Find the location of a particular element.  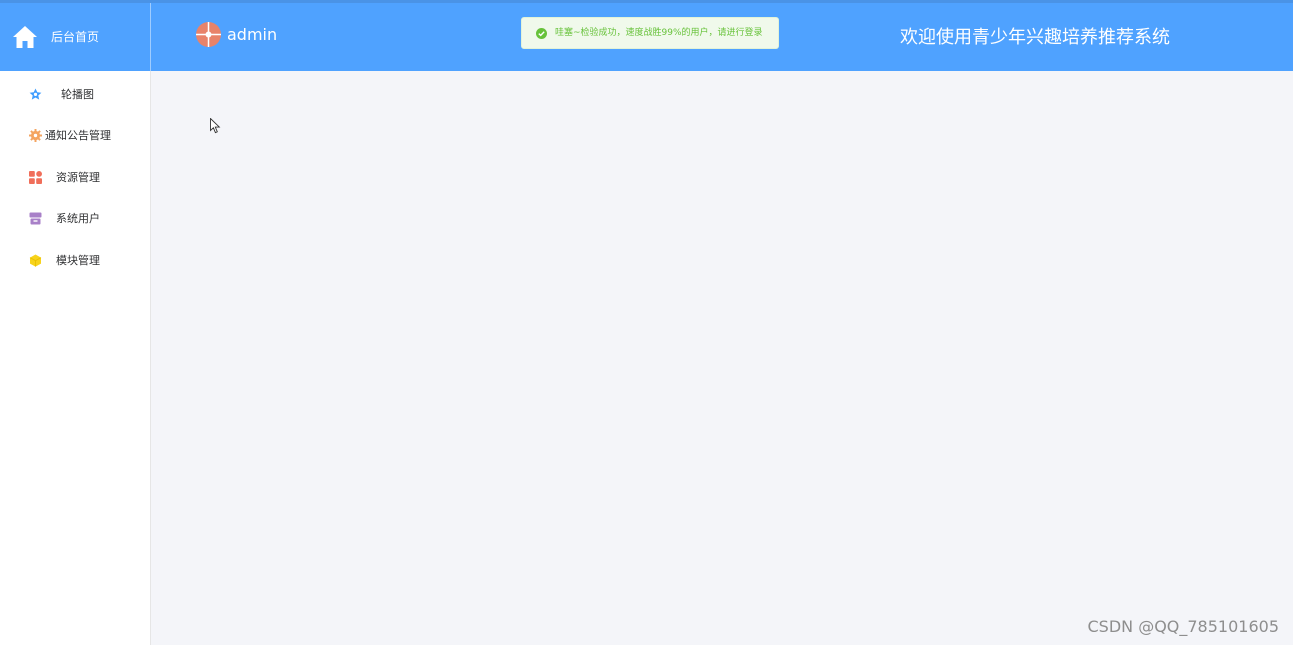

username: admin is located at coordinates (252, 35).